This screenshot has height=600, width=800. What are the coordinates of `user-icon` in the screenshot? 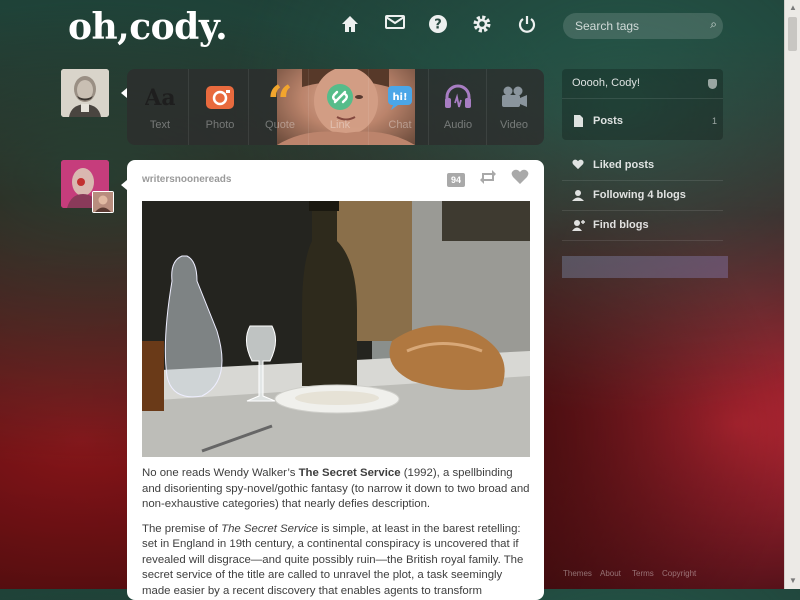 It's located at (578, 195).